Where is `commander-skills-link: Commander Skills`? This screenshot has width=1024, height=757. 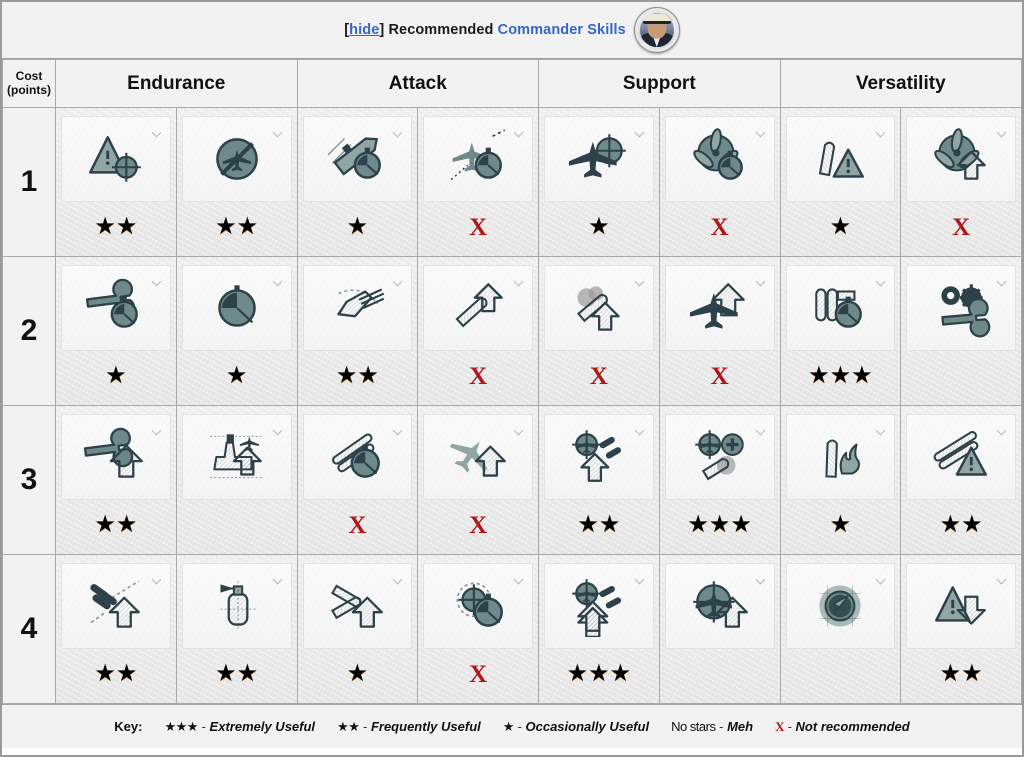
commander-skills-link: Commander Skills is located at coordinates (562, 30).